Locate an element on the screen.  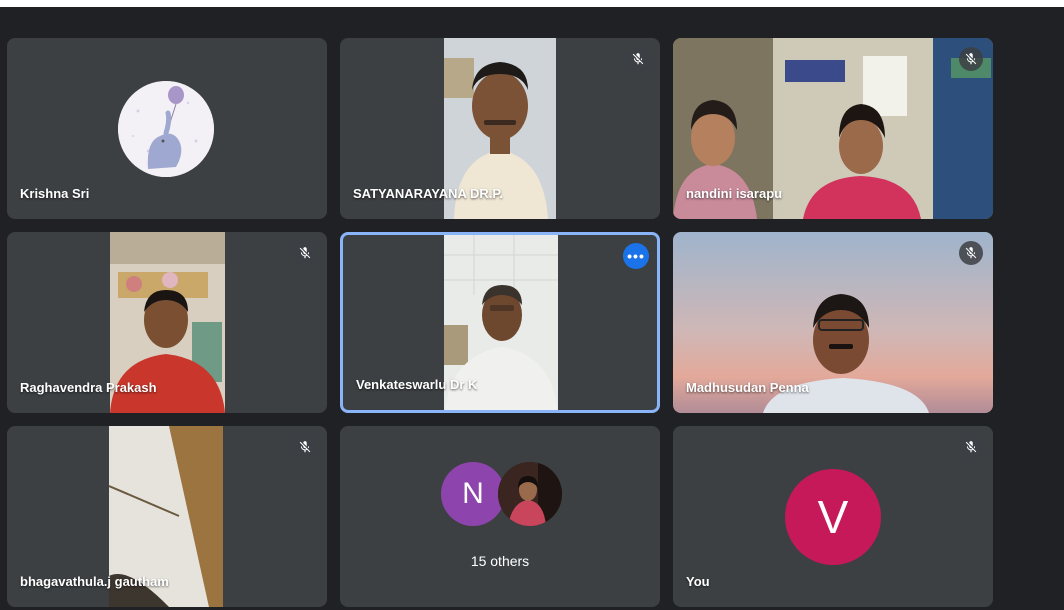
others-tile: N 15 others is located at coordinates (500, 516).